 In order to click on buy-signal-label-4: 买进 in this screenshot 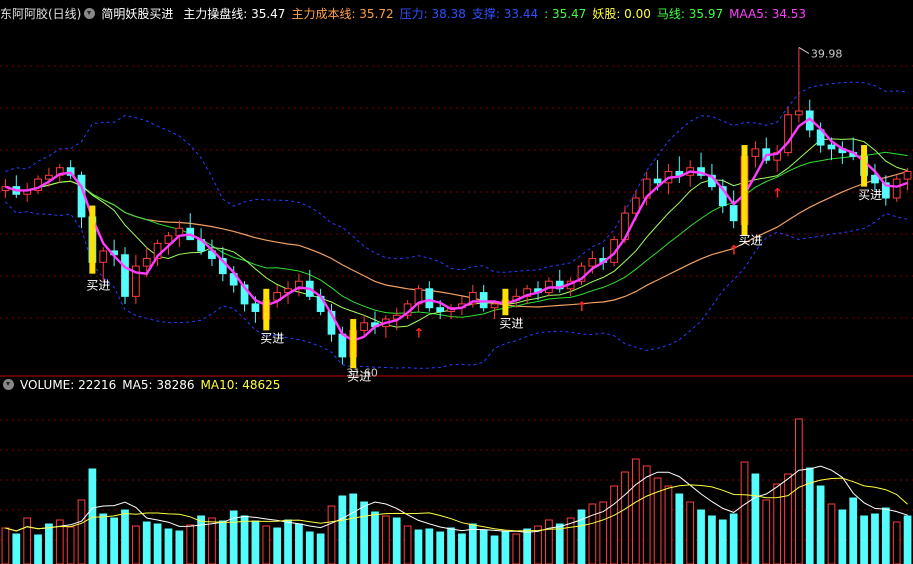, I will do `click(751, 240)`.